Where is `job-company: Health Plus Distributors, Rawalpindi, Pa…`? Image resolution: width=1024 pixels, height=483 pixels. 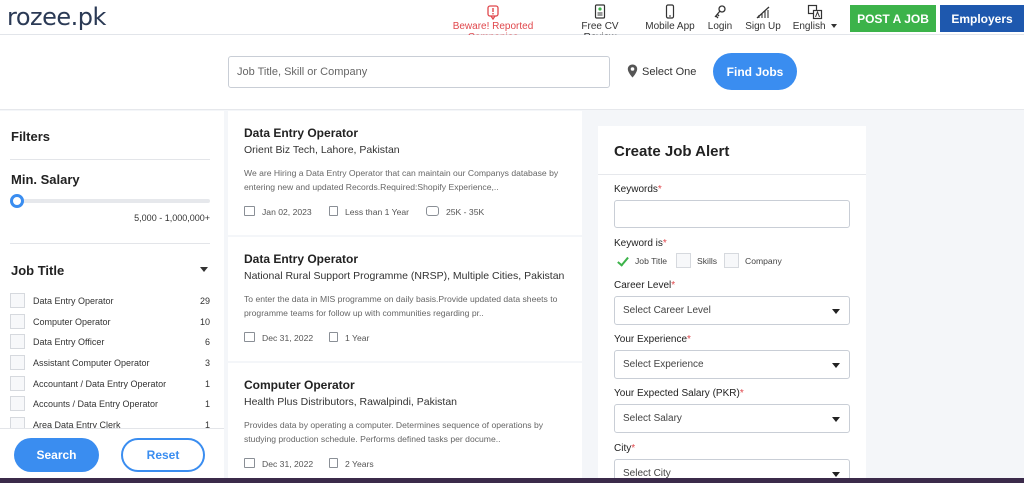
job-company: Health Plus Distributors, Rawalpindi, Pa… is located at coordinates (350, 402).